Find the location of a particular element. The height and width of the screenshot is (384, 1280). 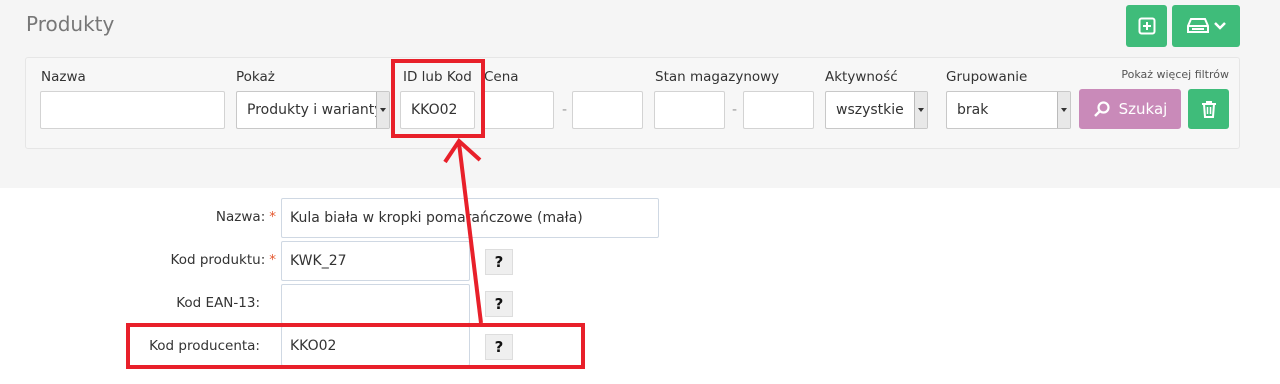

arrow-shaft is located at coordinates (470, 233).